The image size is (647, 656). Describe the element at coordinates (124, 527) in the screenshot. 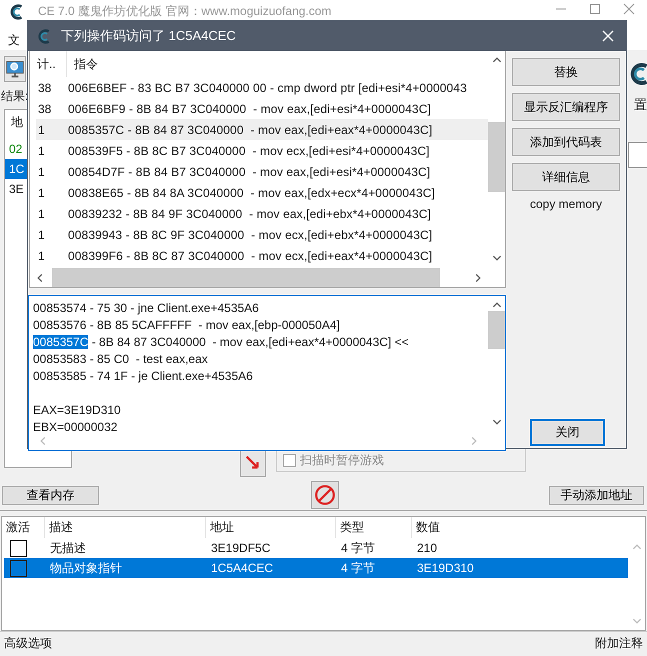

I see `column-header: 描述` at that location.